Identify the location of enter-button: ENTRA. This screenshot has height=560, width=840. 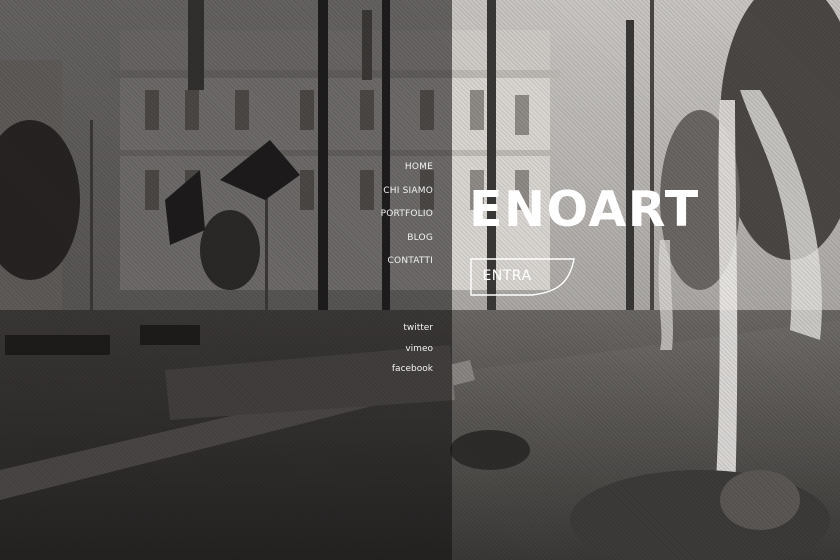
(522, 277).